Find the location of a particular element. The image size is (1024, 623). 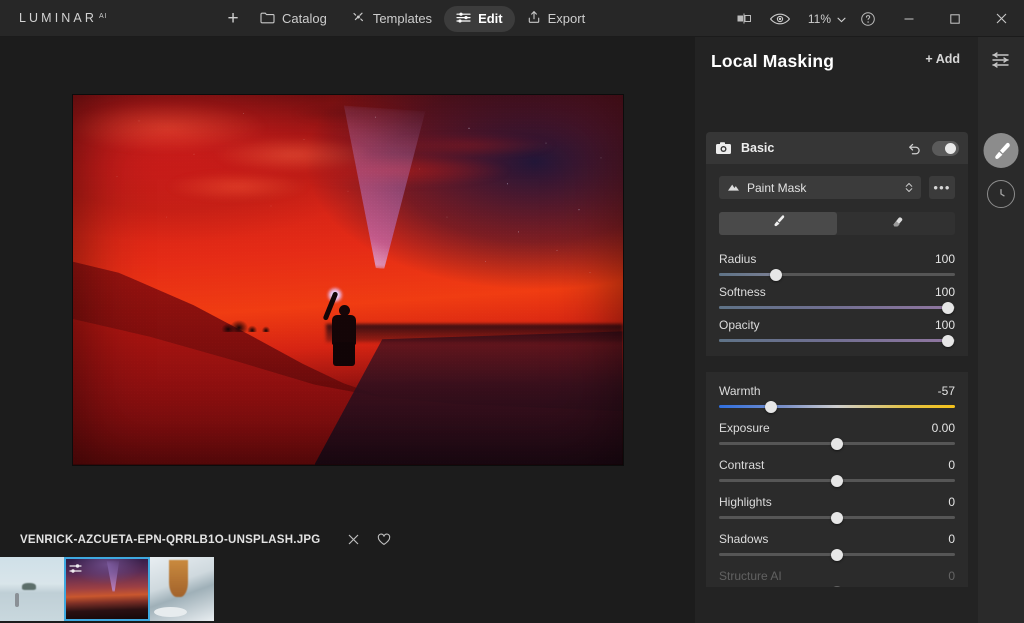

slider-highlights: Highlights 0 is located at coordinates (837, 509).